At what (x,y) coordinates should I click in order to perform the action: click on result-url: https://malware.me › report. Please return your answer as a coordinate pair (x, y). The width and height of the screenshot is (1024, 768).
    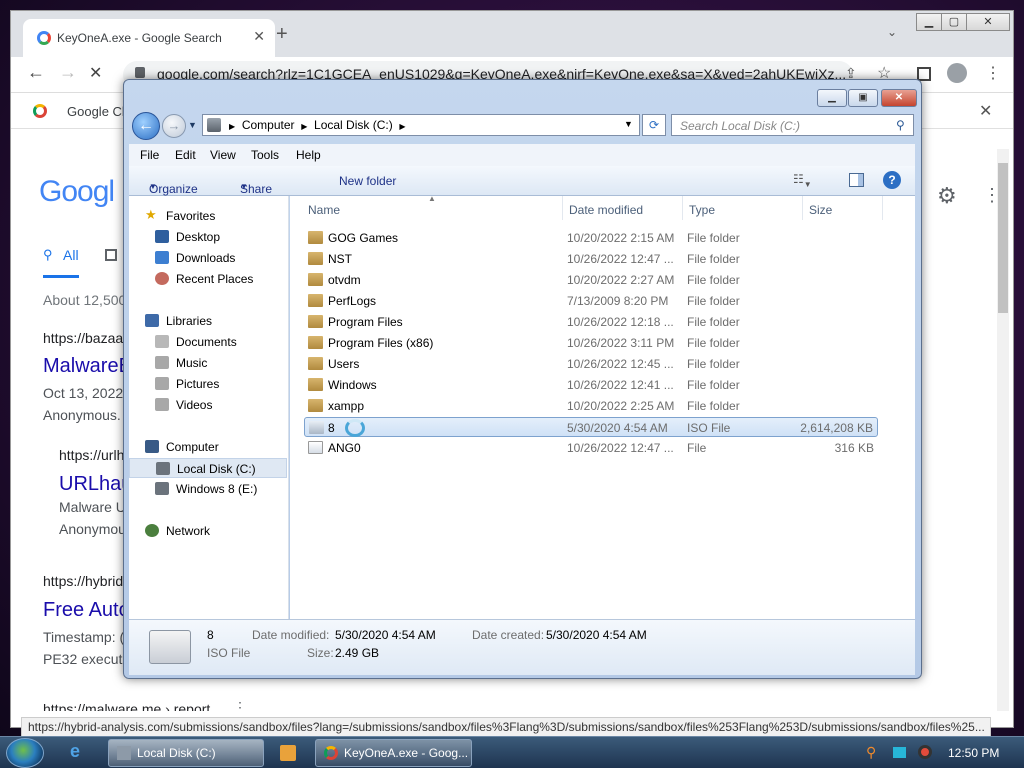
    Looking at the image, I should click on (126, 706).